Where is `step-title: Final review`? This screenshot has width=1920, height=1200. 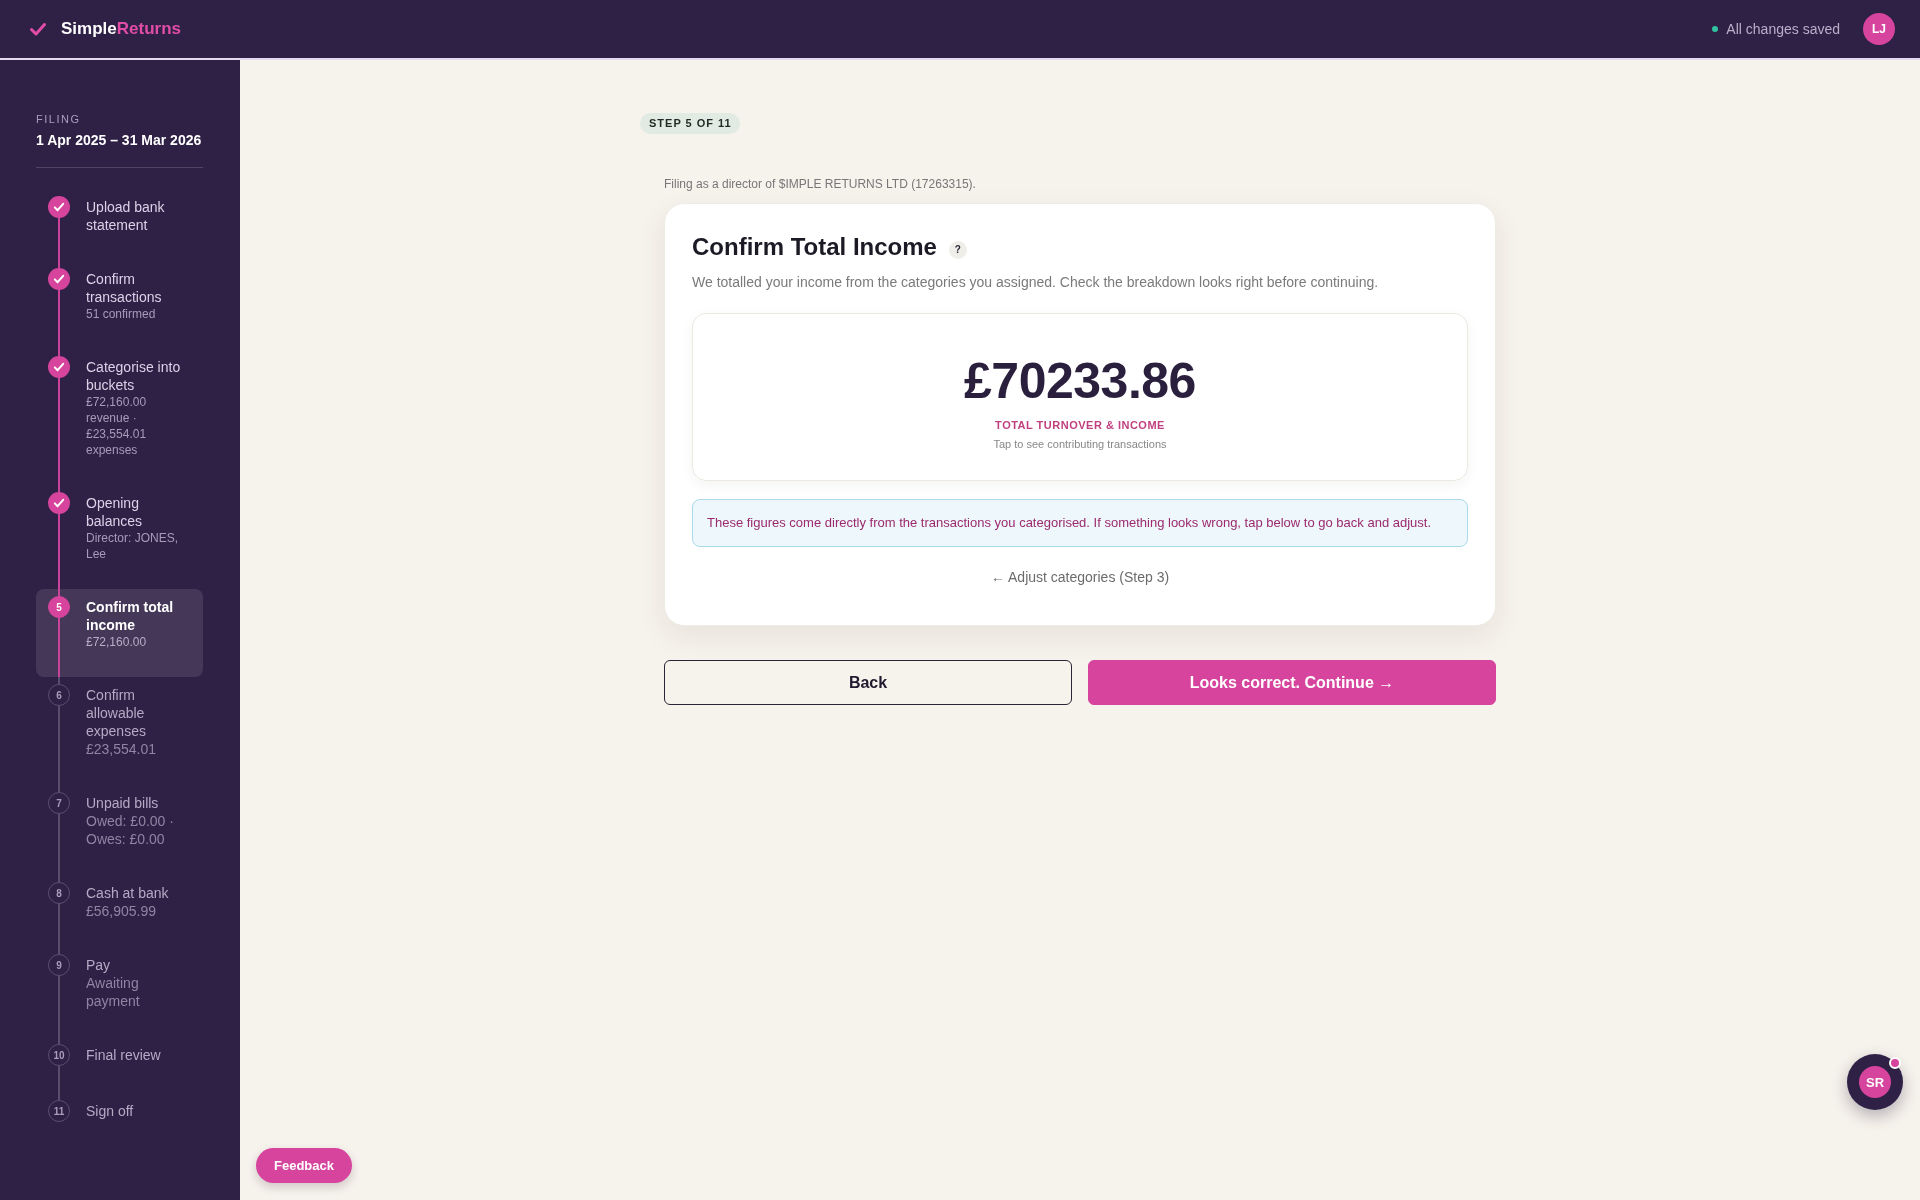 step-title: Final review is located at coordinates (137, 1055).